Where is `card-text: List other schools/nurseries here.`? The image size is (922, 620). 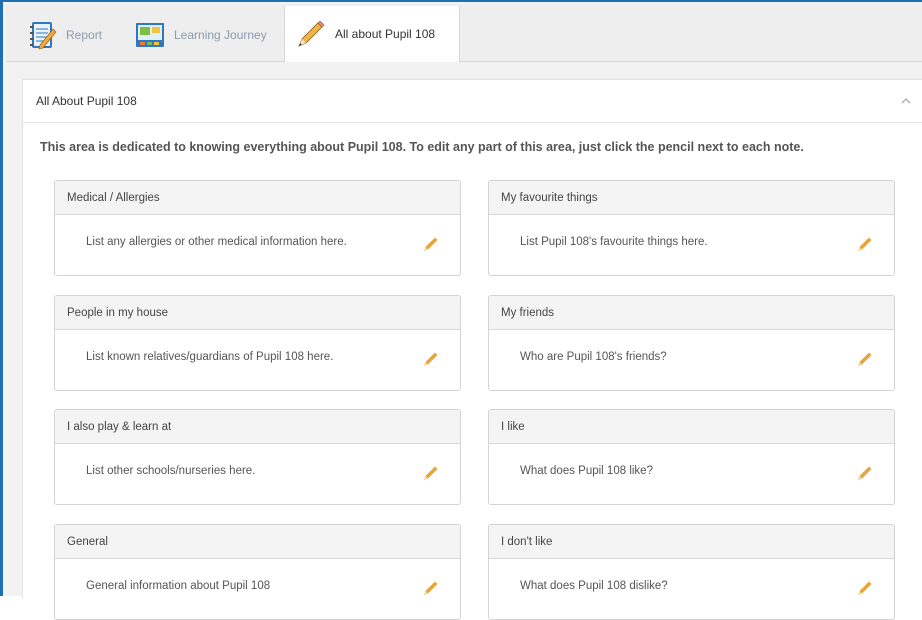 card-text: List other schools/nurseries here. is located at coordinates (171, 471).